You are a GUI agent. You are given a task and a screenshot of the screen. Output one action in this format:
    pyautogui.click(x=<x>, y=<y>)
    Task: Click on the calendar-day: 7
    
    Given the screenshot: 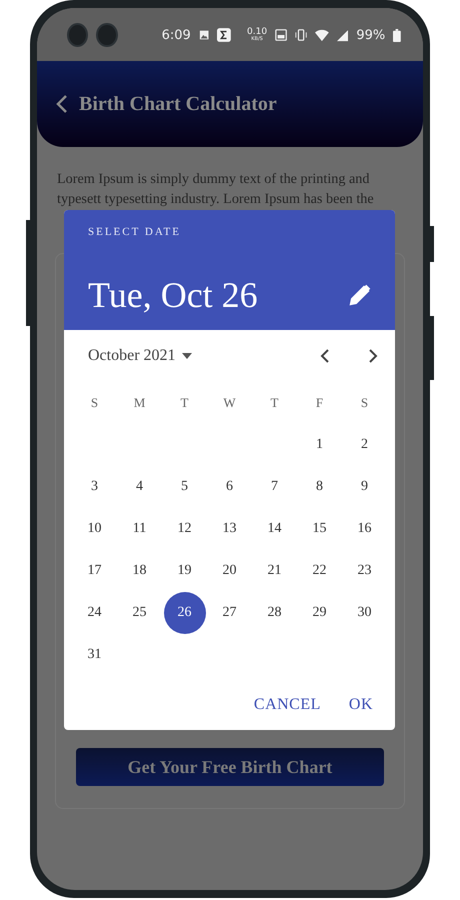 What is the action you would take?
    pyautogui.click(x=275, y=487)
    